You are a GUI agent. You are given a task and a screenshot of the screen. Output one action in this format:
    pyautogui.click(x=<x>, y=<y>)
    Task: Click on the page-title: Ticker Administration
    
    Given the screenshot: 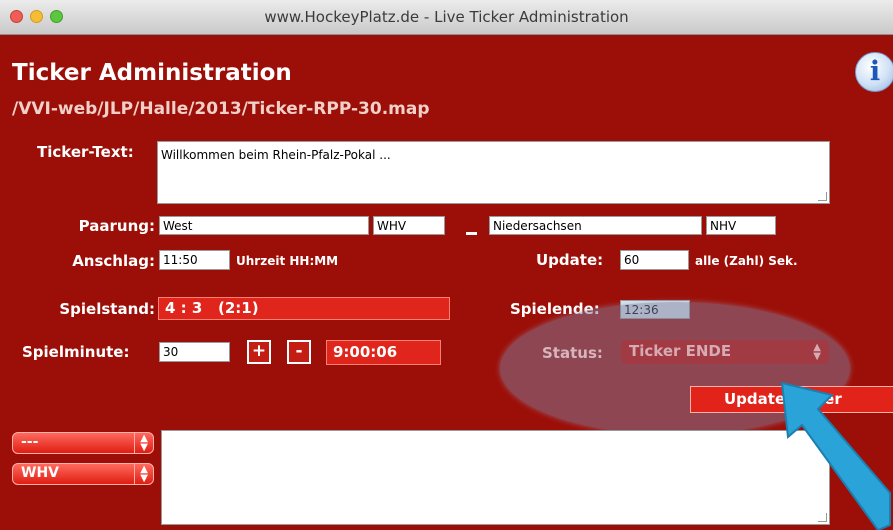 What is the action you would take?
    pyautogui.click(x=152, y=73)
    